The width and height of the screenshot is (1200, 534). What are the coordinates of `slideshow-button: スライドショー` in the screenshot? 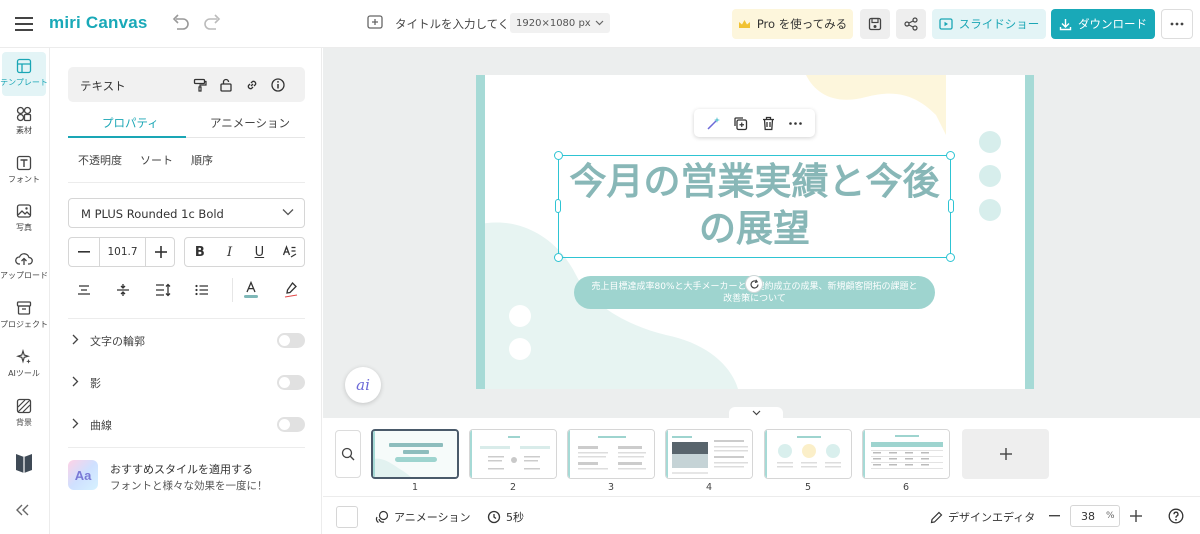 It's located at (989, 24).